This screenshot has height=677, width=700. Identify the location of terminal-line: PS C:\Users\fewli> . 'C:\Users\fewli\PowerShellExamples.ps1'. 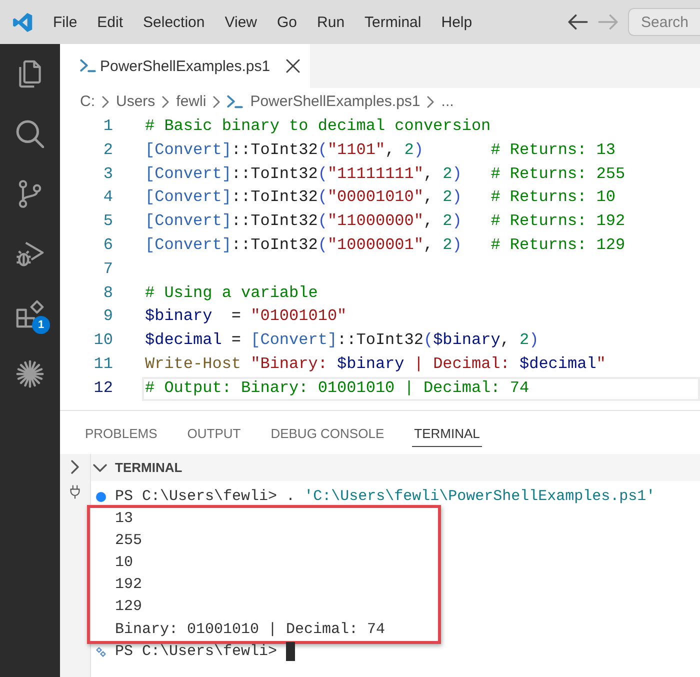
(385, 497).